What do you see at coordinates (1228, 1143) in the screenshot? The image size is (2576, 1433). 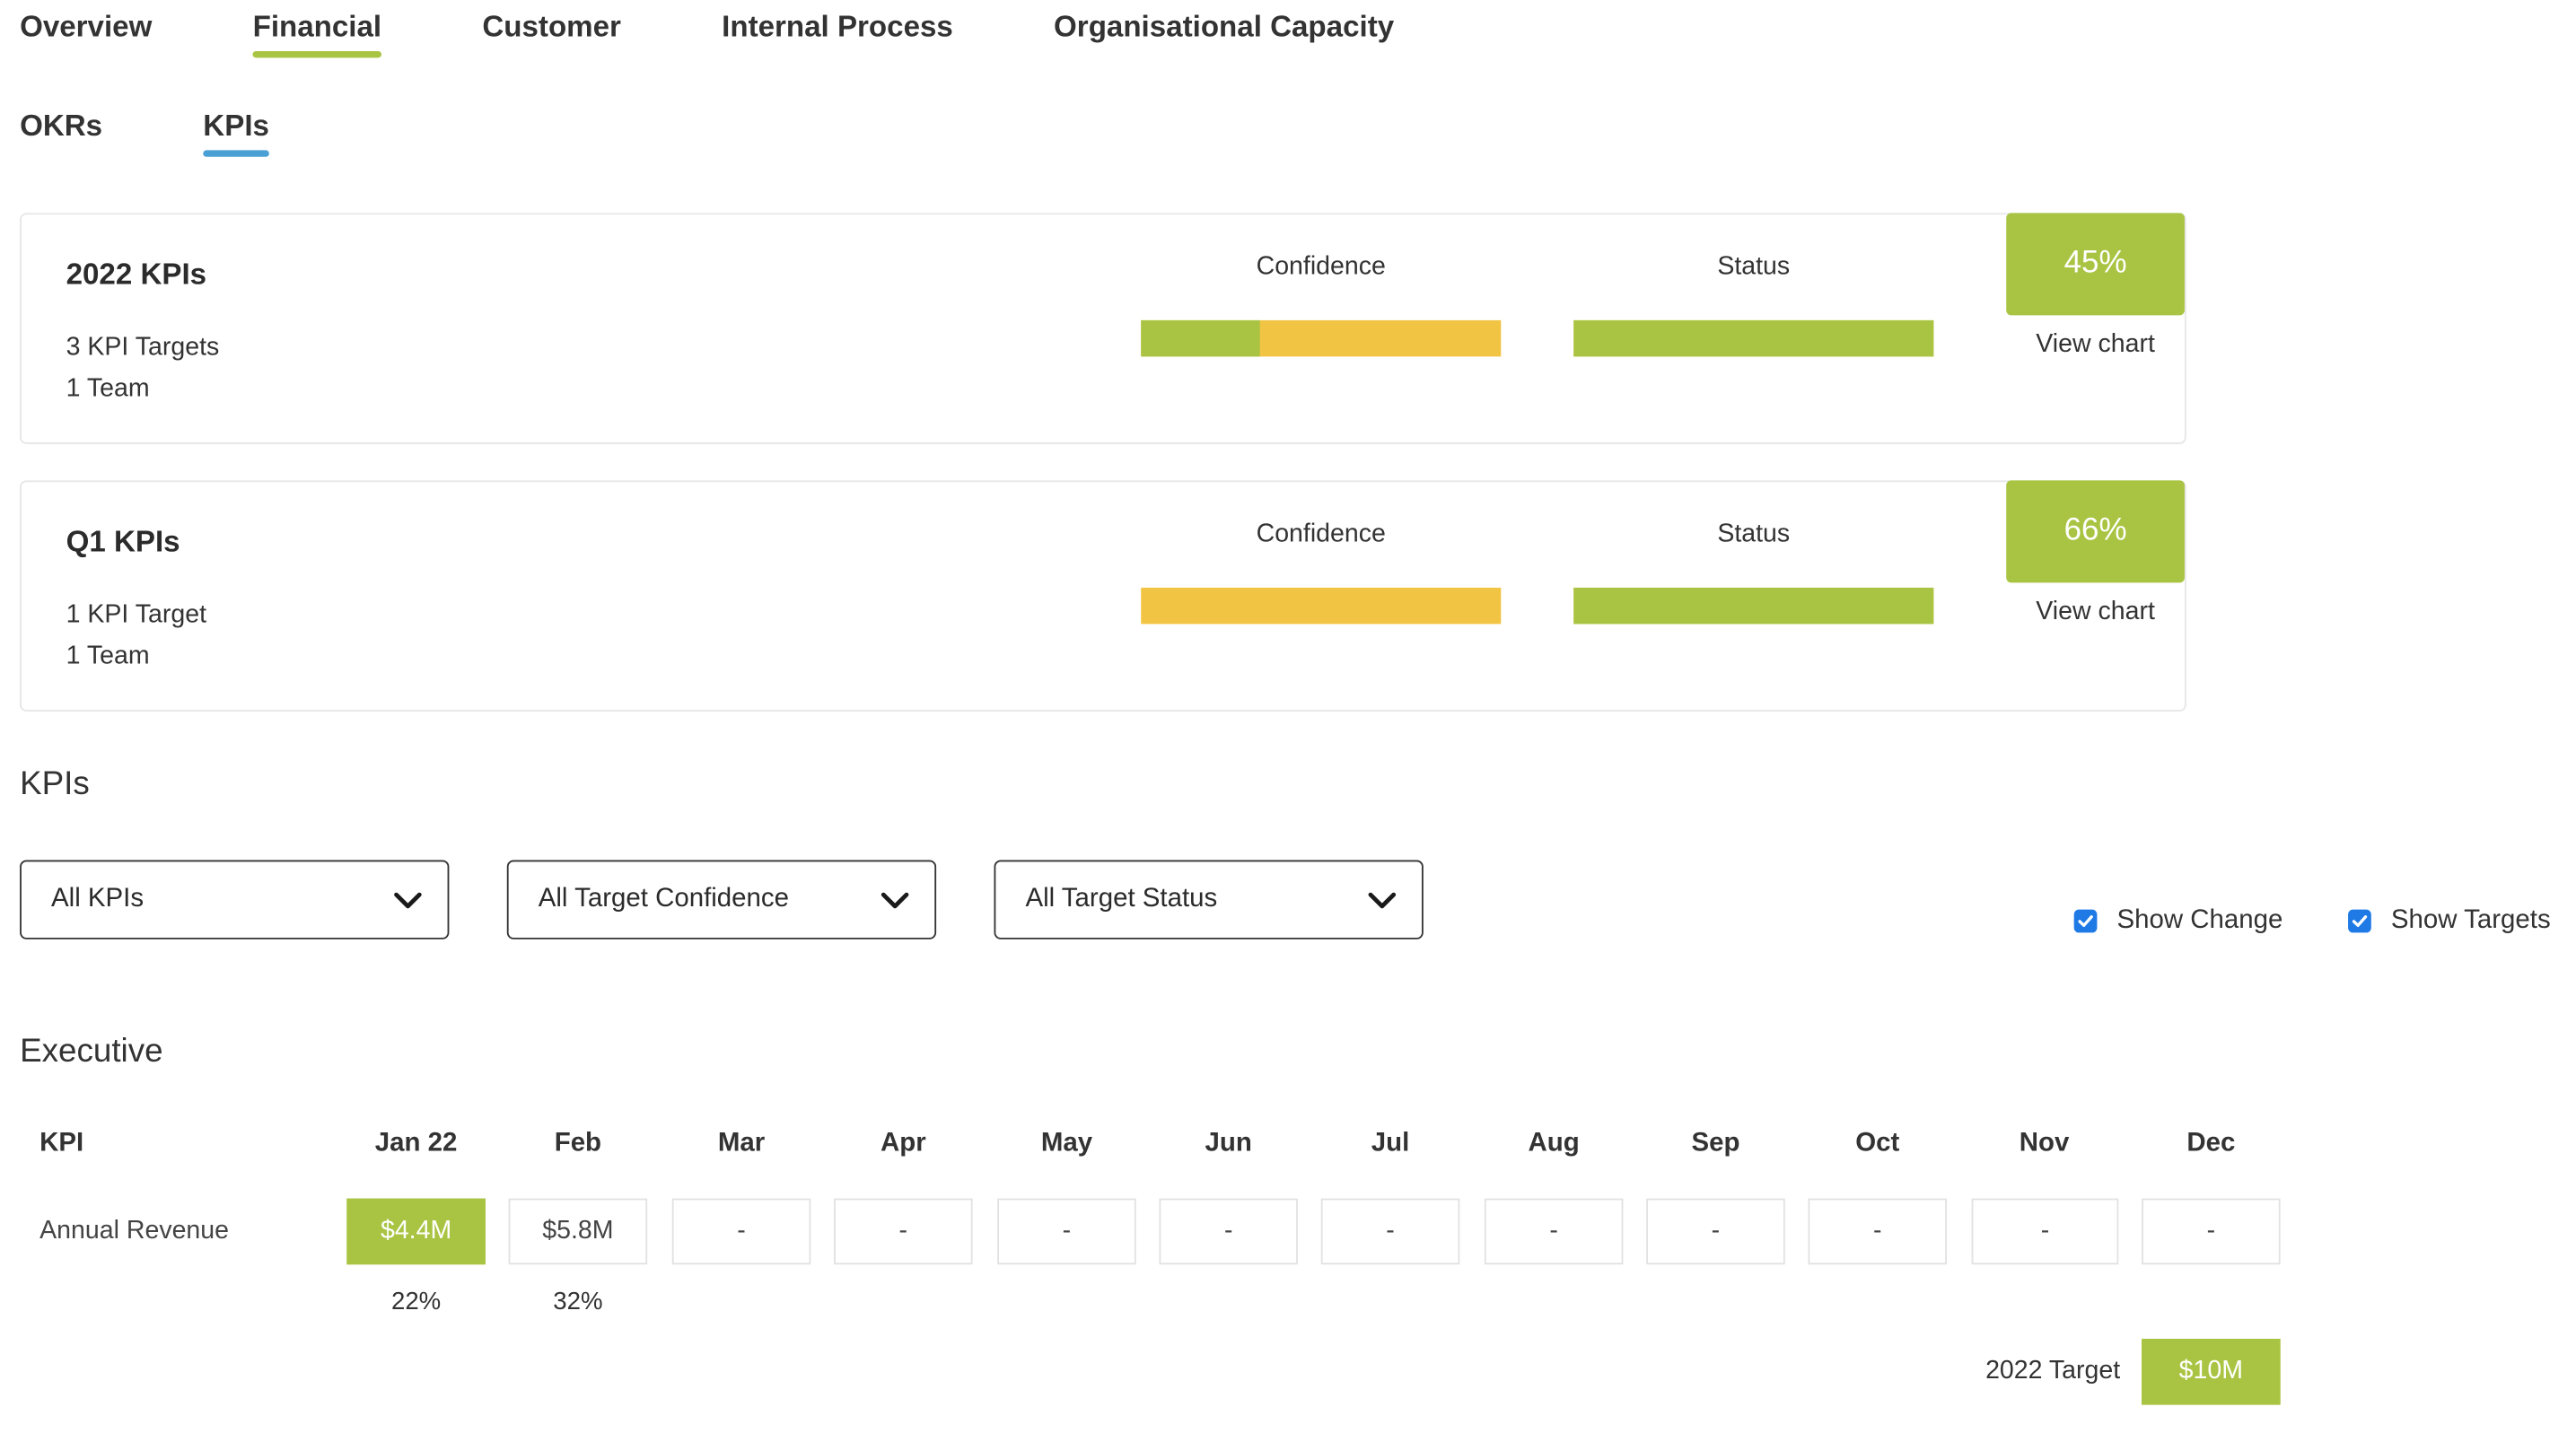 I see `month-header: Jun` at bounding box center [1228, 1143].